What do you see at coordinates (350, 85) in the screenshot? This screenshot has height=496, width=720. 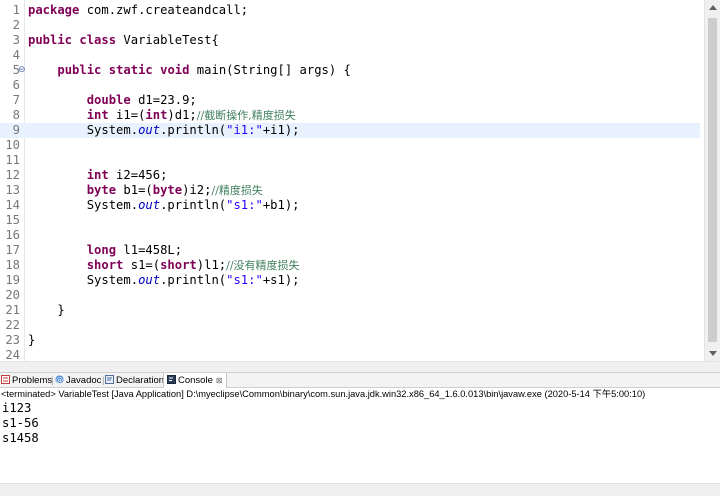 I see `code-line: 6` at bounding box center [350, 85].